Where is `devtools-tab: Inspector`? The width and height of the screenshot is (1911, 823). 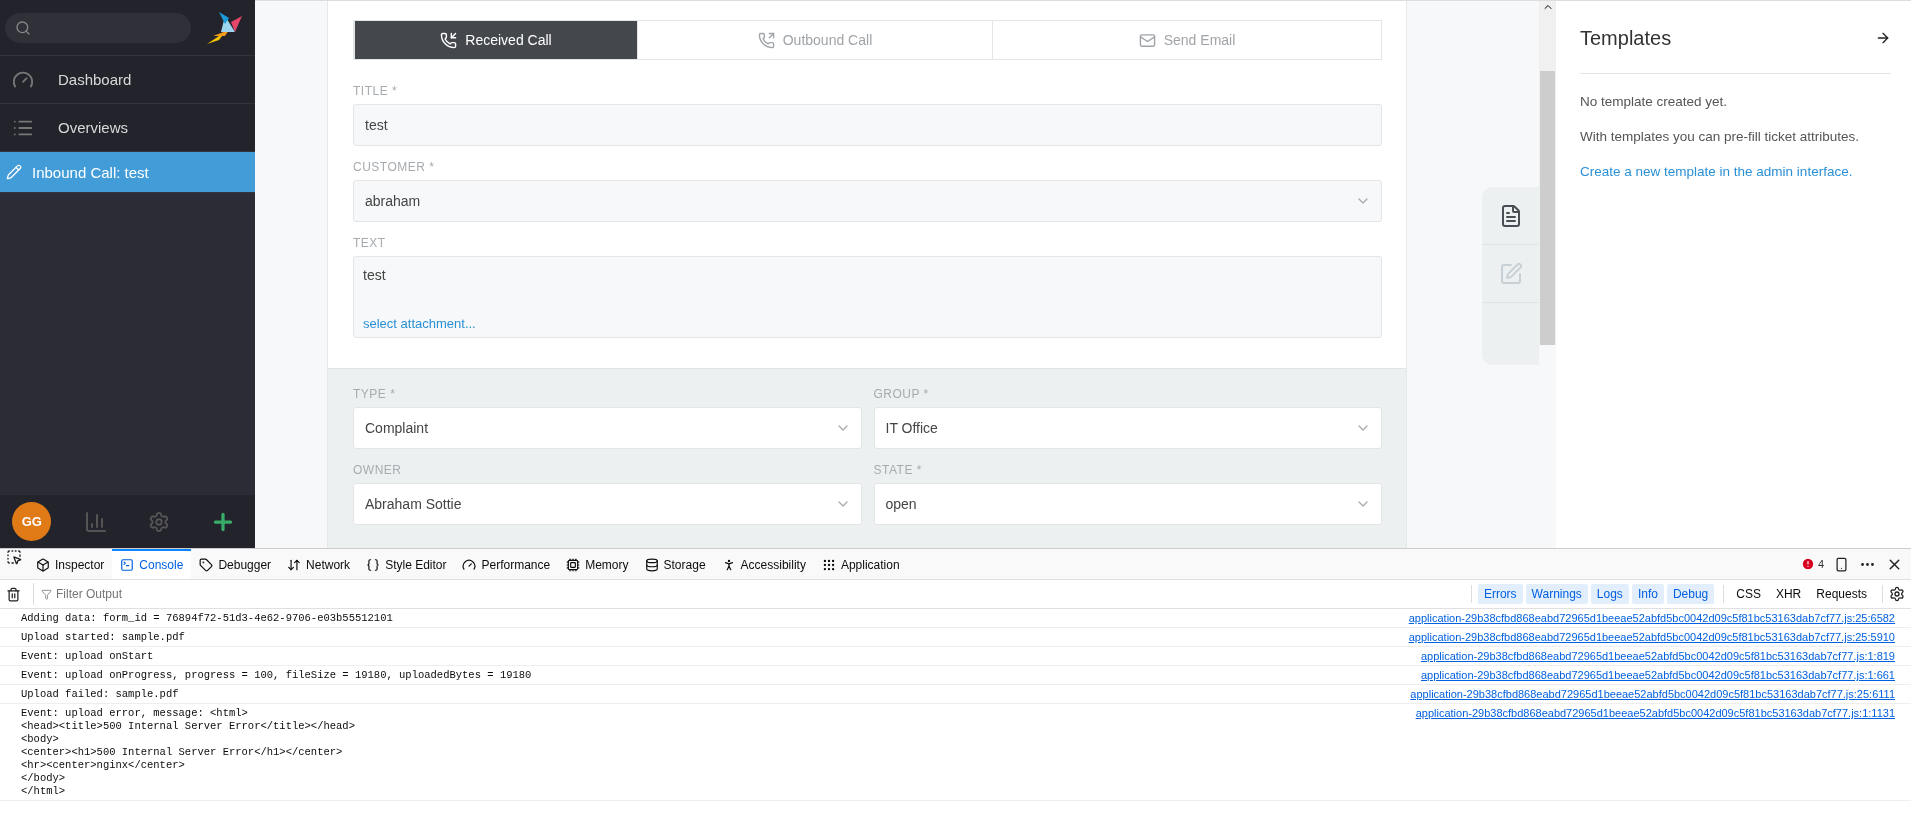
devtools-tab: Inspector is located at coordinates (70, 564).